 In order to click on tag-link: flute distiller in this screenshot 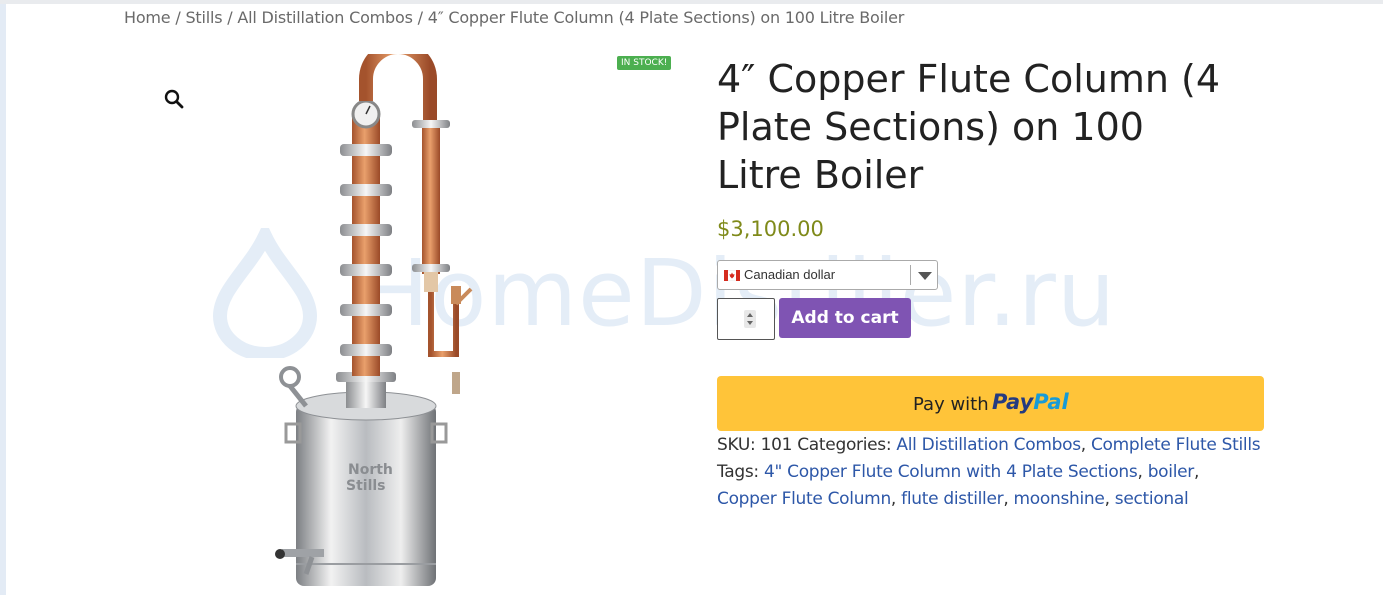, I will do `click(952, 499)`.